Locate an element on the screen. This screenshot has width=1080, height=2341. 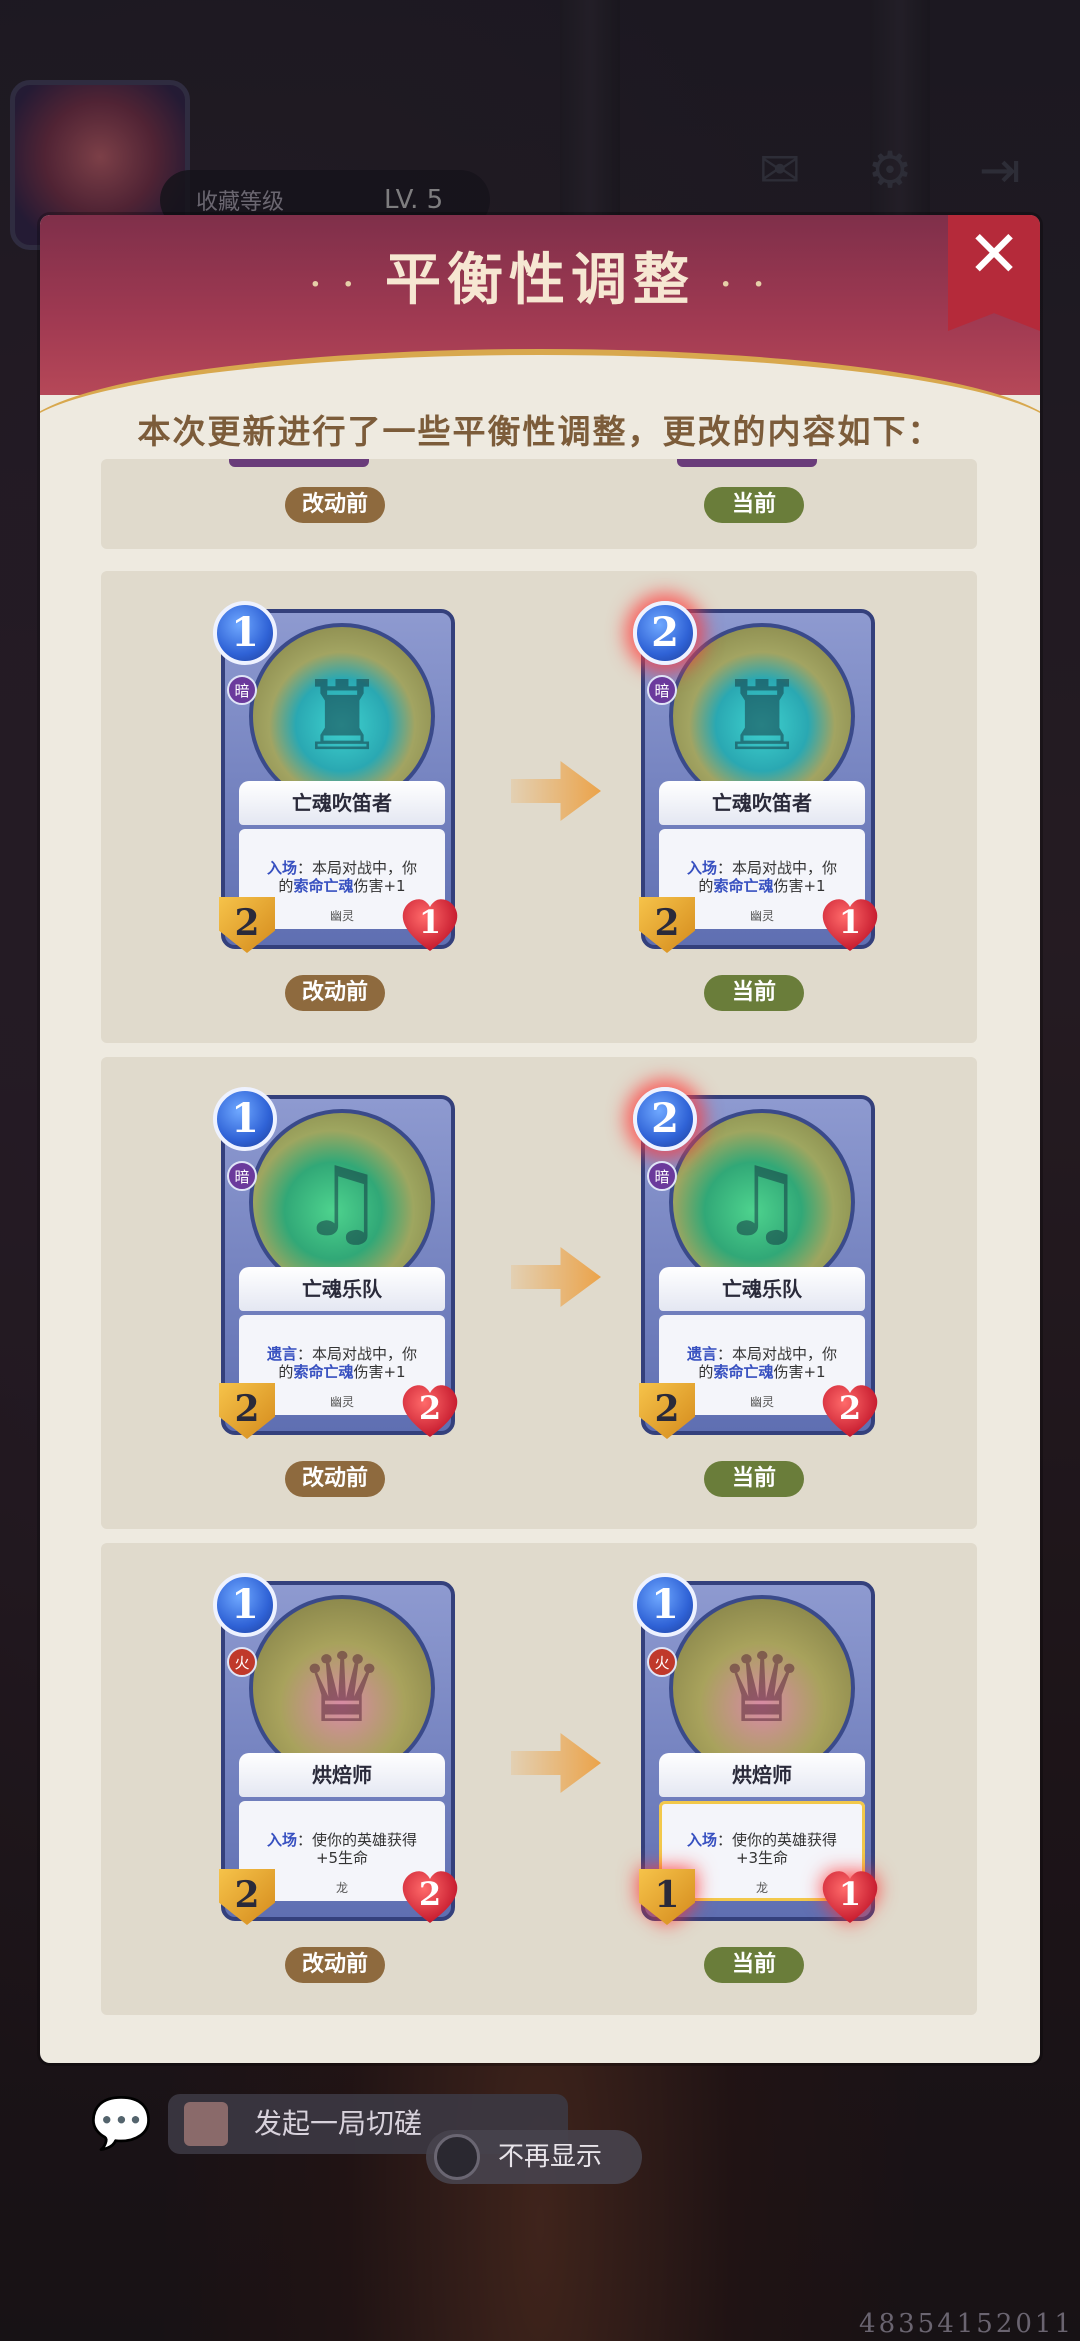
modal-title: · · 平衡性调整 · · is located at coordinates (540, 280).